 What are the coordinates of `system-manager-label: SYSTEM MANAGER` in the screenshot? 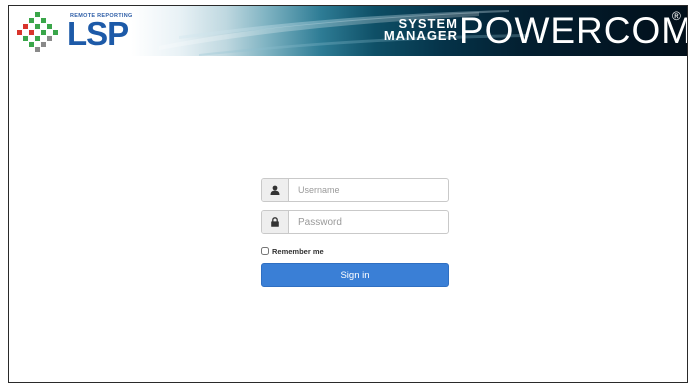 It's located at (402, 30).